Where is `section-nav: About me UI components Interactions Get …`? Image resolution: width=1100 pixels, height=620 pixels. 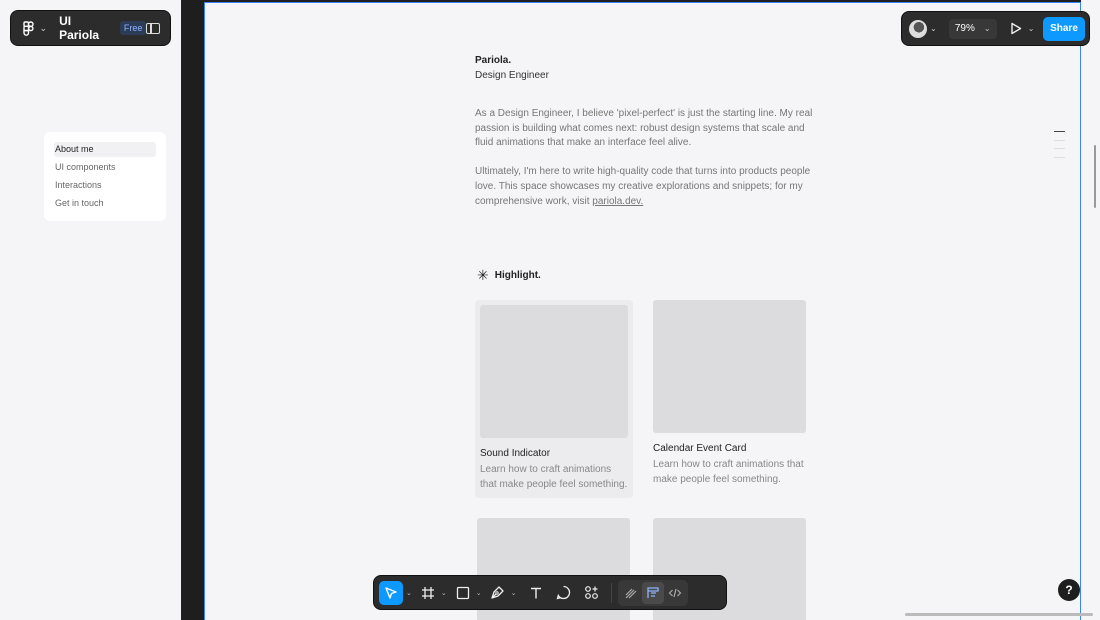
section-nav: About me UI components Interactions Get … is located at coordinates (105, 176).